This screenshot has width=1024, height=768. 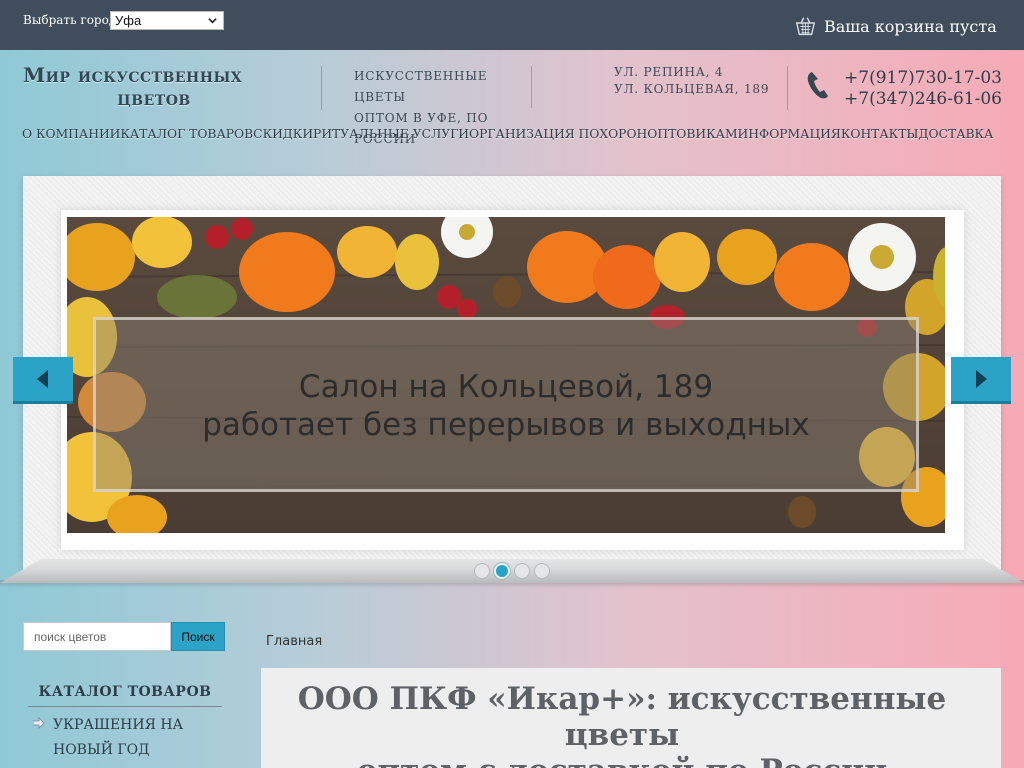 I want to click on chevron-right-icon, so click(x=981, y=379).